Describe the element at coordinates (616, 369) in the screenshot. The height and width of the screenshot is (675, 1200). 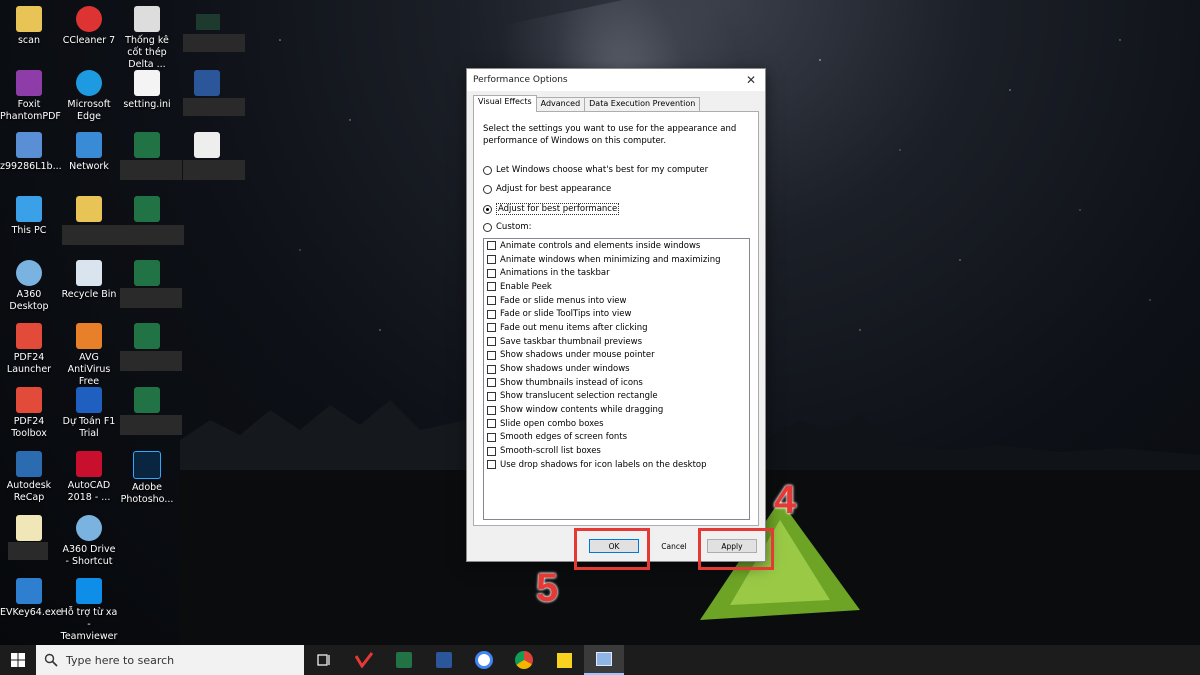
I see `effect-item: Show shadows under windows` at that location.